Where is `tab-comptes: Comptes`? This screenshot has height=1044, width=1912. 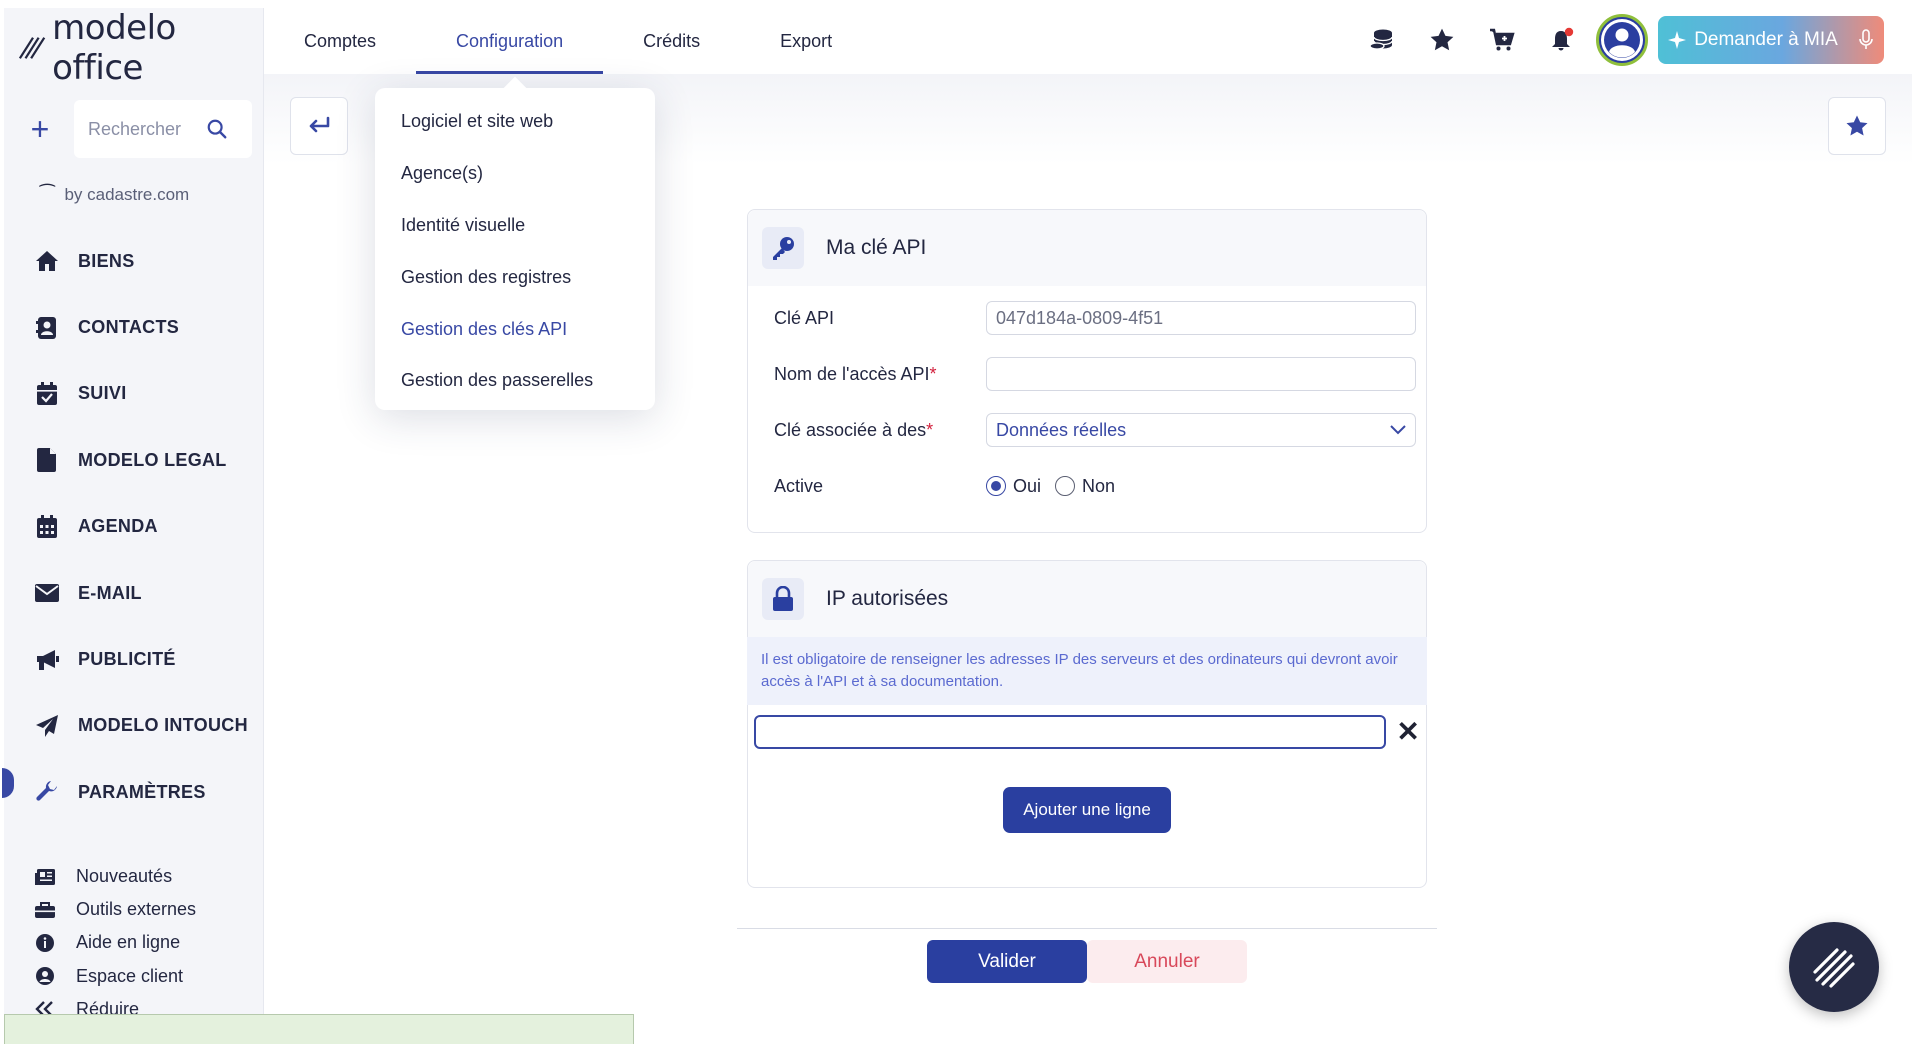 tab-comptes: Comptes is located at coordinates (340, 41).